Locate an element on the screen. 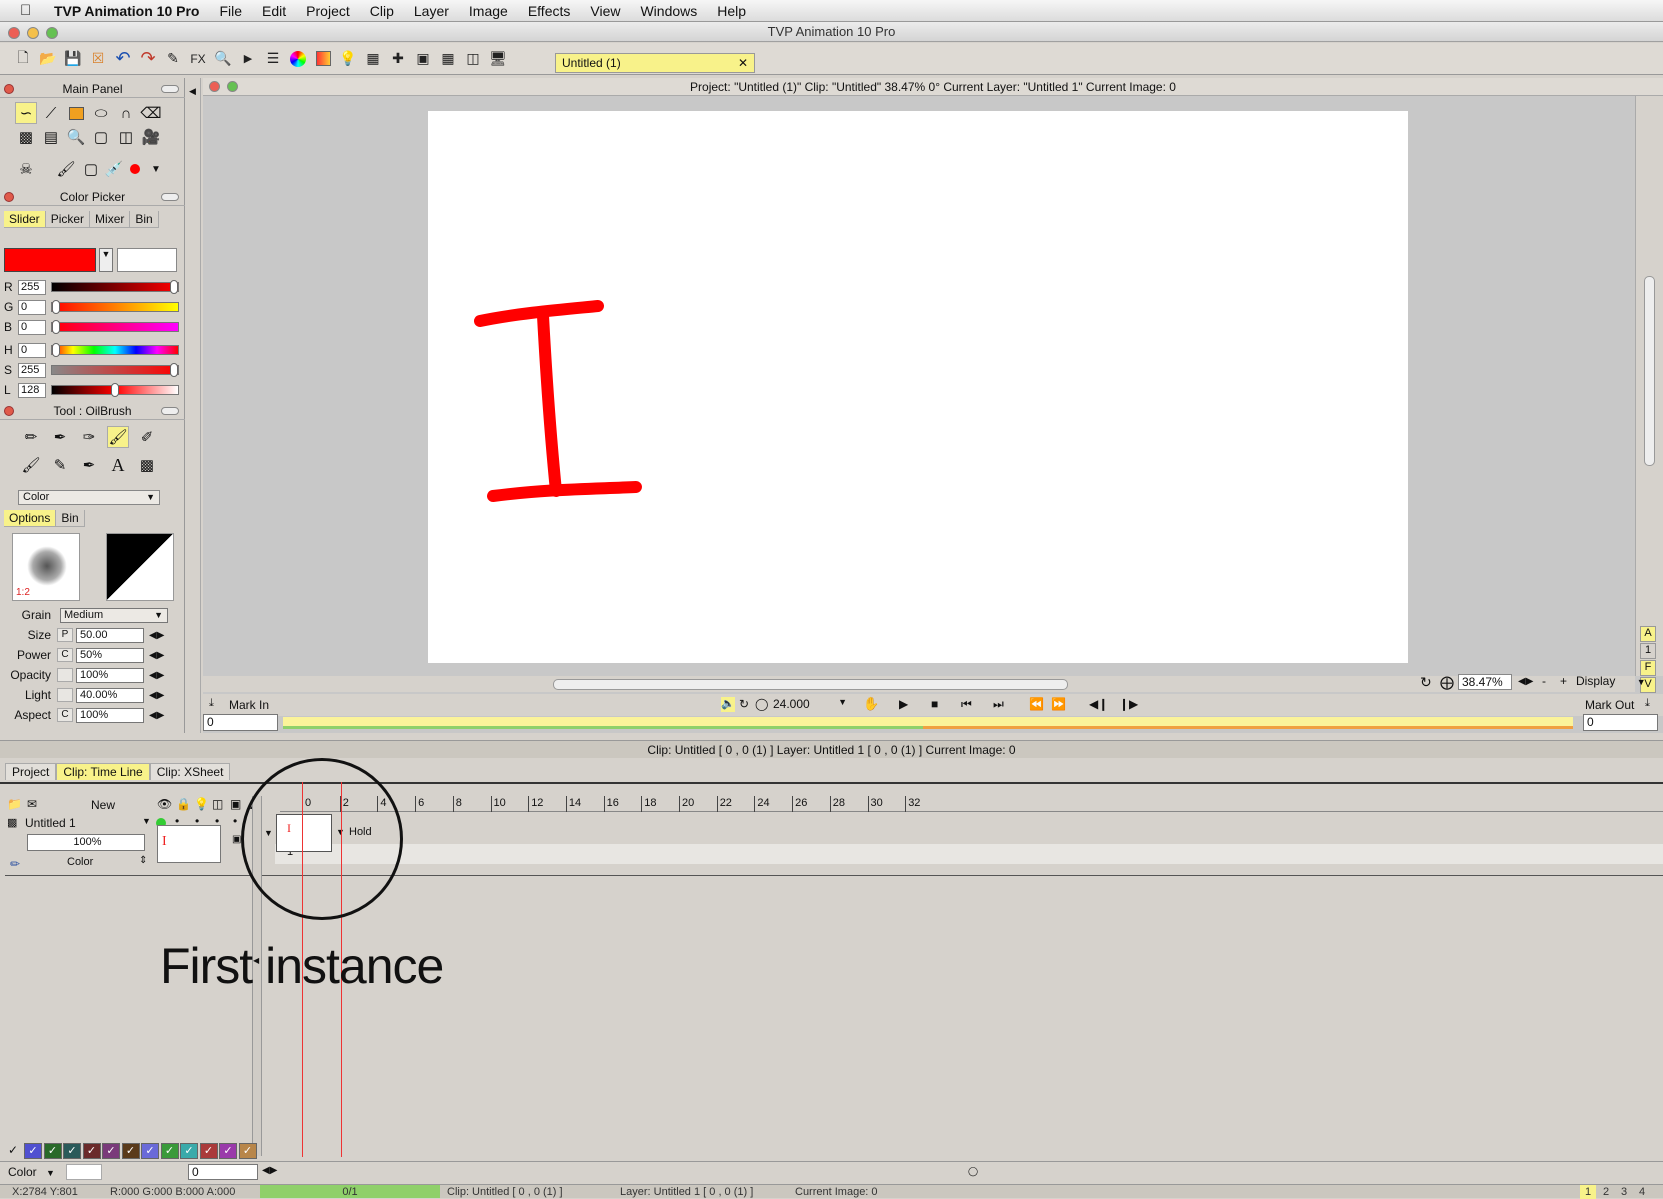 The width and height of the screenshot is (1663, 1199). frame-field: 0 is located at coordinates (223, 1172).